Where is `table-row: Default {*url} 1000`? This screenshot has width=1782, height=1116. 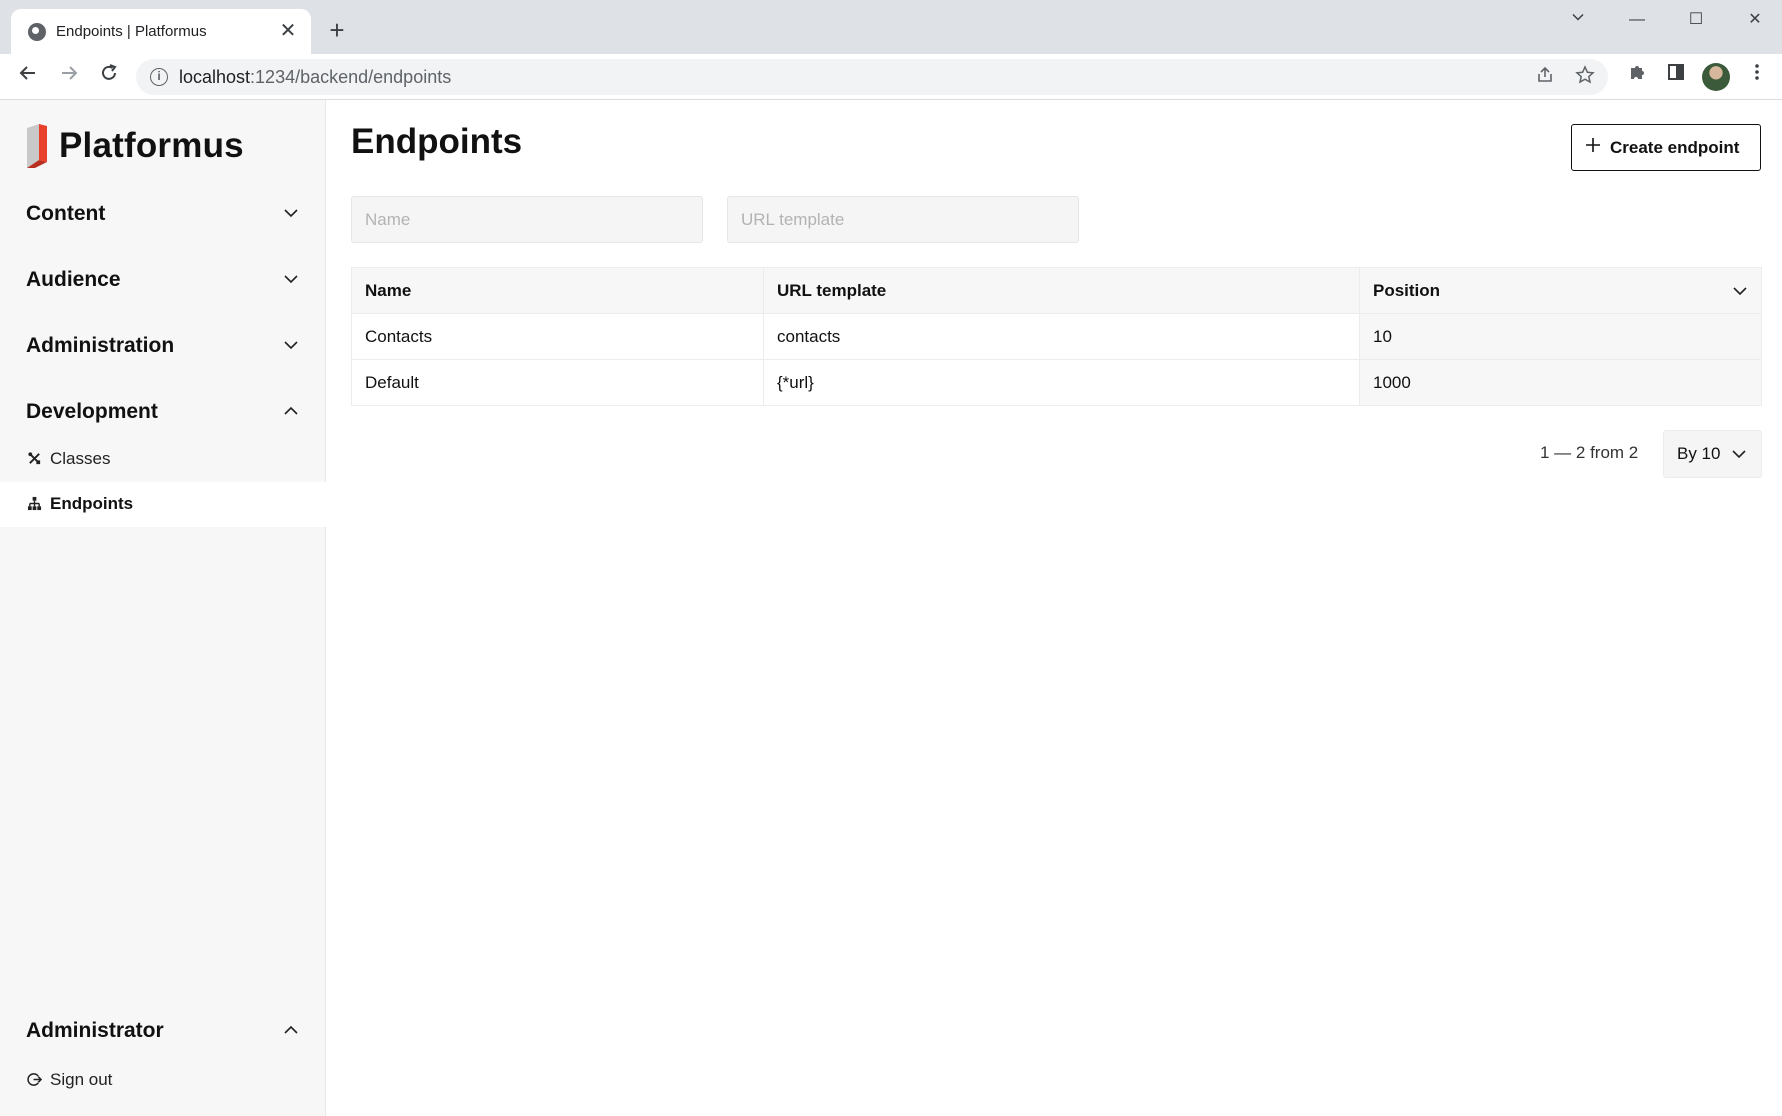 table-row: Default {*url} 1000 is located at coordinates (1056, 382).